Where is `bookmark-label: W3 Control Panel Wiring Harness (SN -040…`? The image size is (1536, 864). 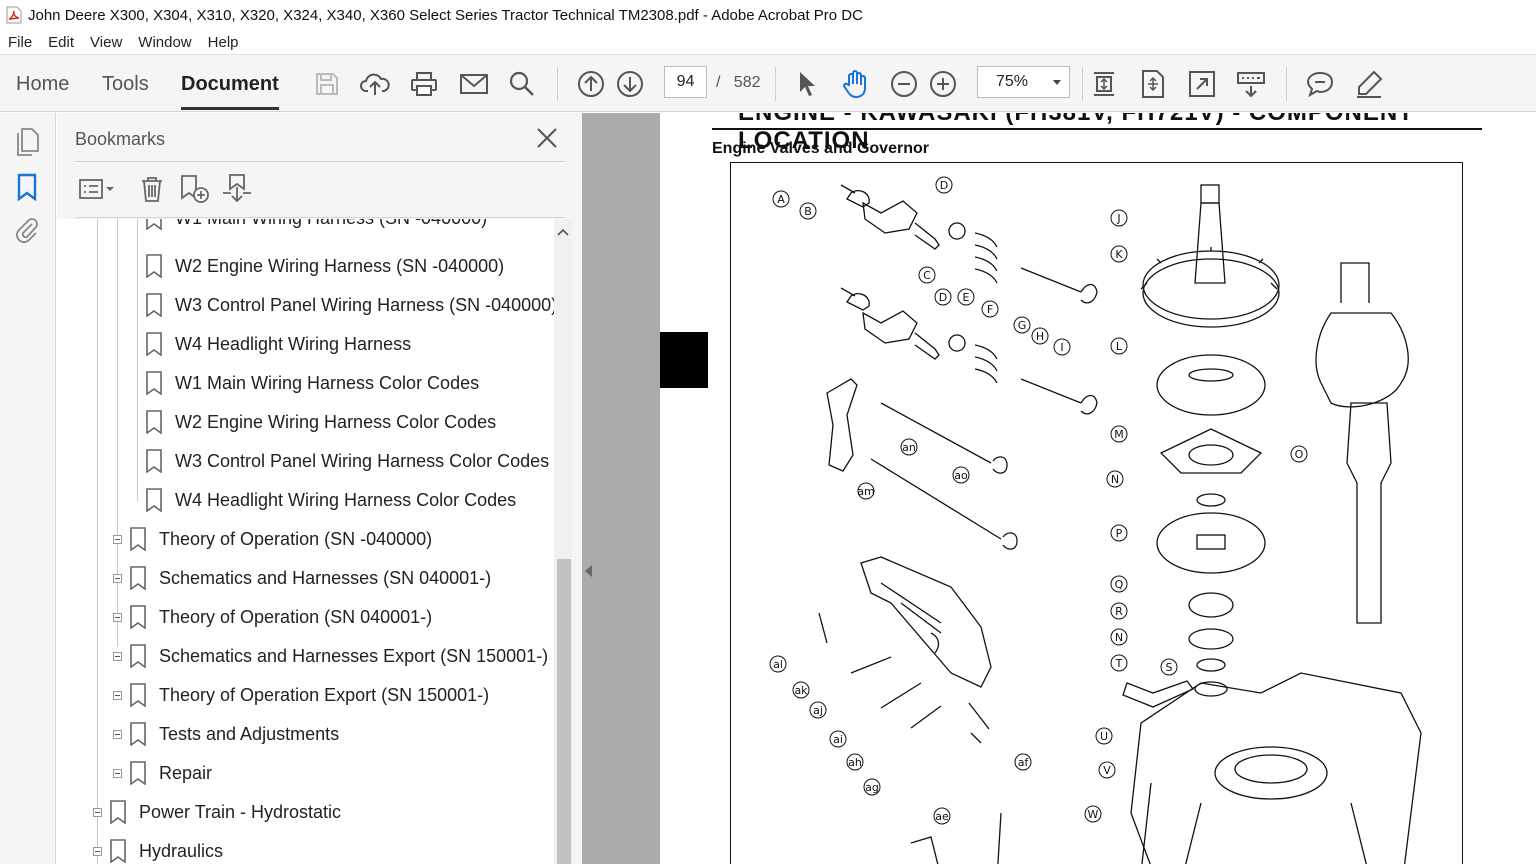 bookmark-label: W3 Control Panel Wiring Harness (SN -040… is located at coordinates (364, 304).